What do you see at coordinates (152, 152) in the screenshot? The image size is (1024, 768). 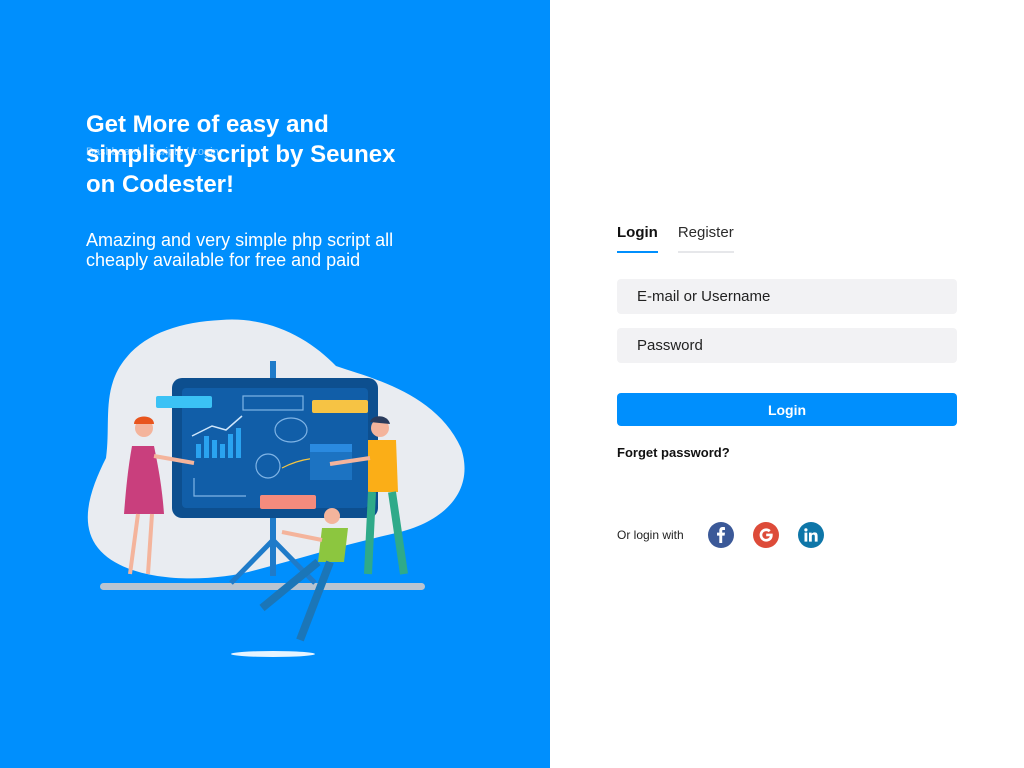 I see `hero-overlap-caption: Dashboard / Scripts / Login` at bounding box center [152, 152].